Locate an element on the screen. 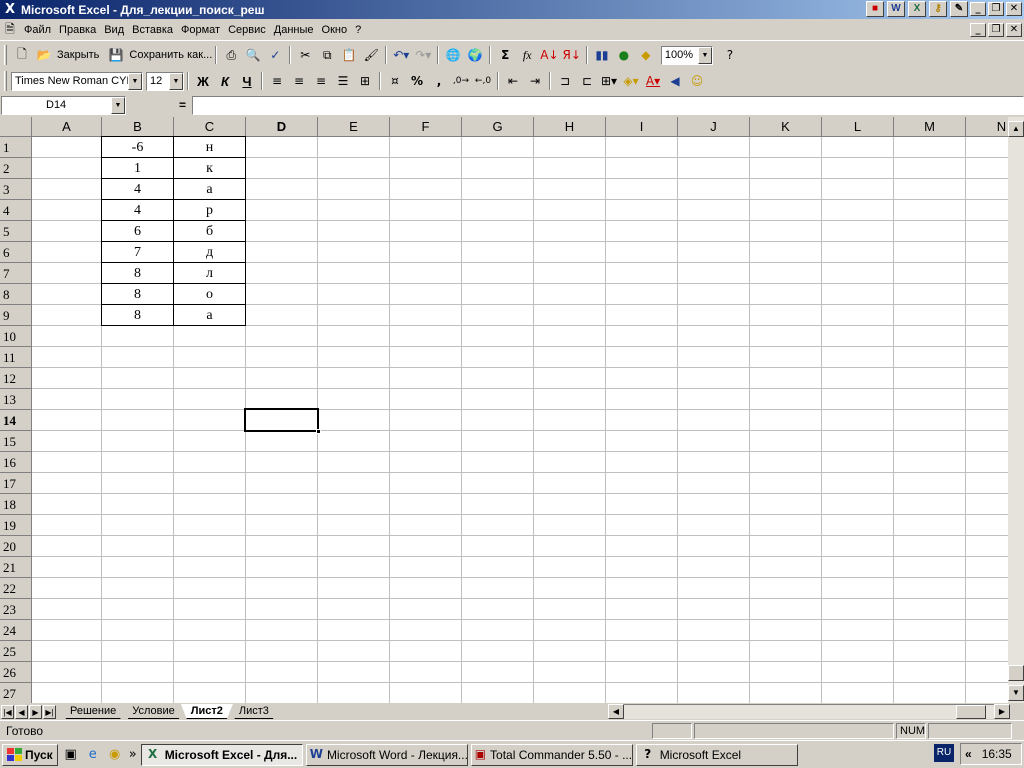 This screenshot has height=768, width=1024. increase-decimal-icon: ,0→ is located at coordinates (461, 81).